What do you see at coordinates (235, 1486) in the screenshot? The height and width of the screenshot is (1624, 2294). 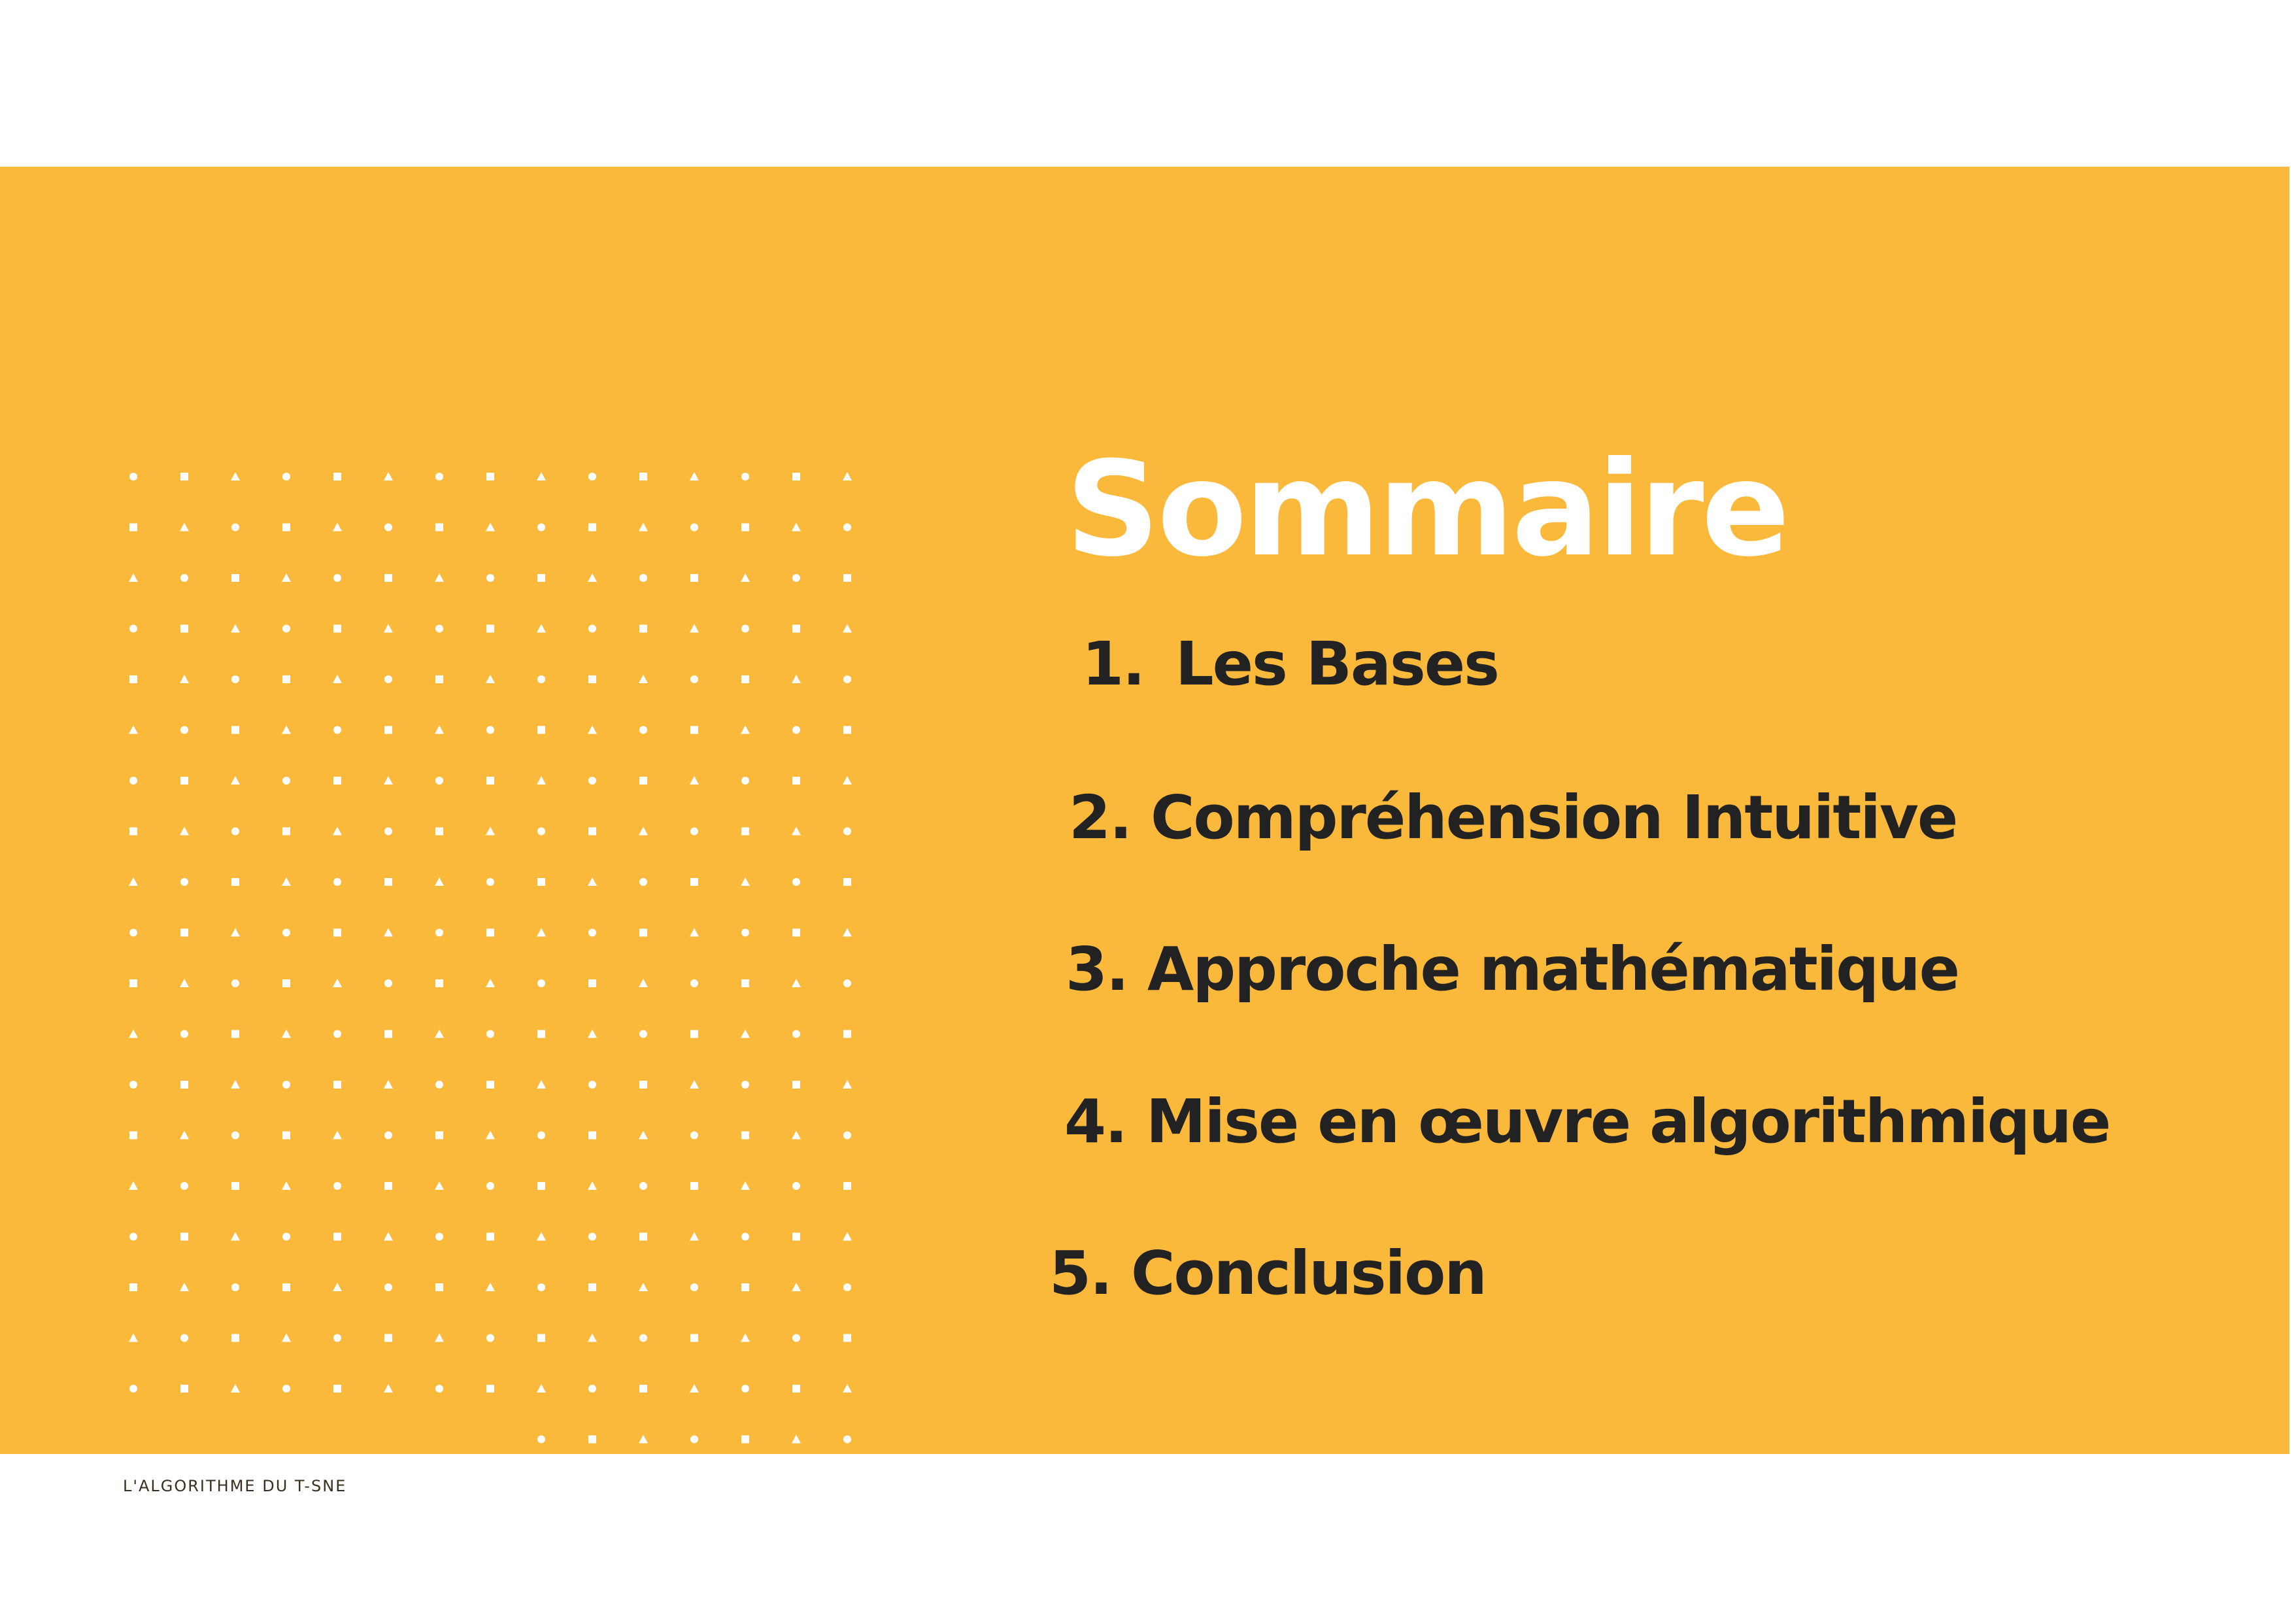 I see `footer-label: L'ALGORITHME DU T-SNE` at bounding box center [235, 1486].